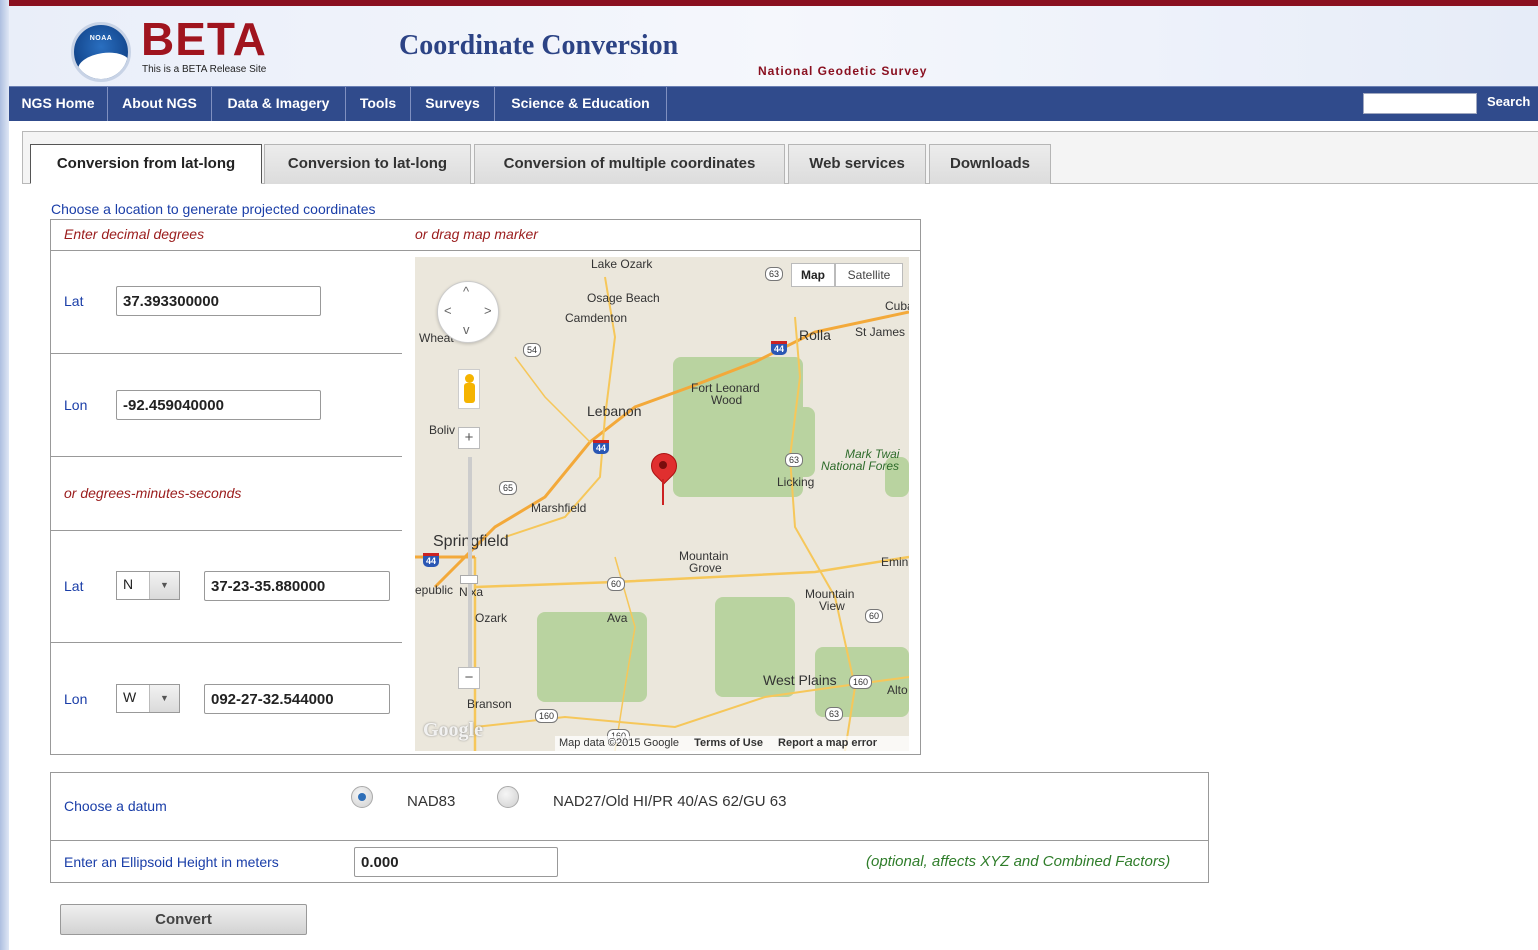 Image resolution: width=1538 pixels, height=950 pixels. Describe the element at coordinates (448, 310) in the screenshot. I see `pan-left-icon: <` at that location.